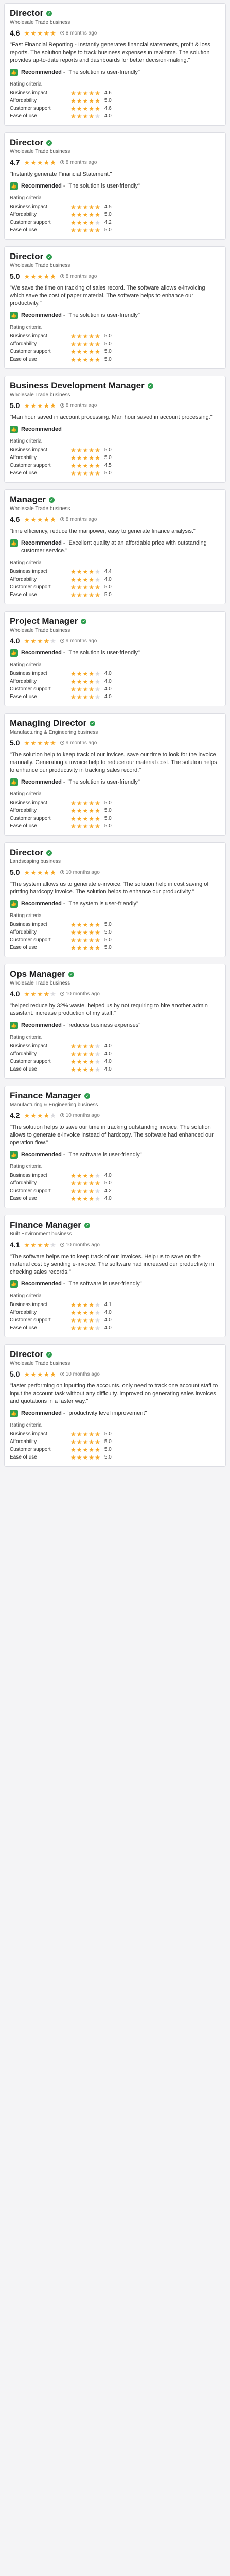 The image size is (230, 2576). I want to click on criteria-row: Business impact ★ ★ ★ ★ ★ 5.0, so click(115, 803).